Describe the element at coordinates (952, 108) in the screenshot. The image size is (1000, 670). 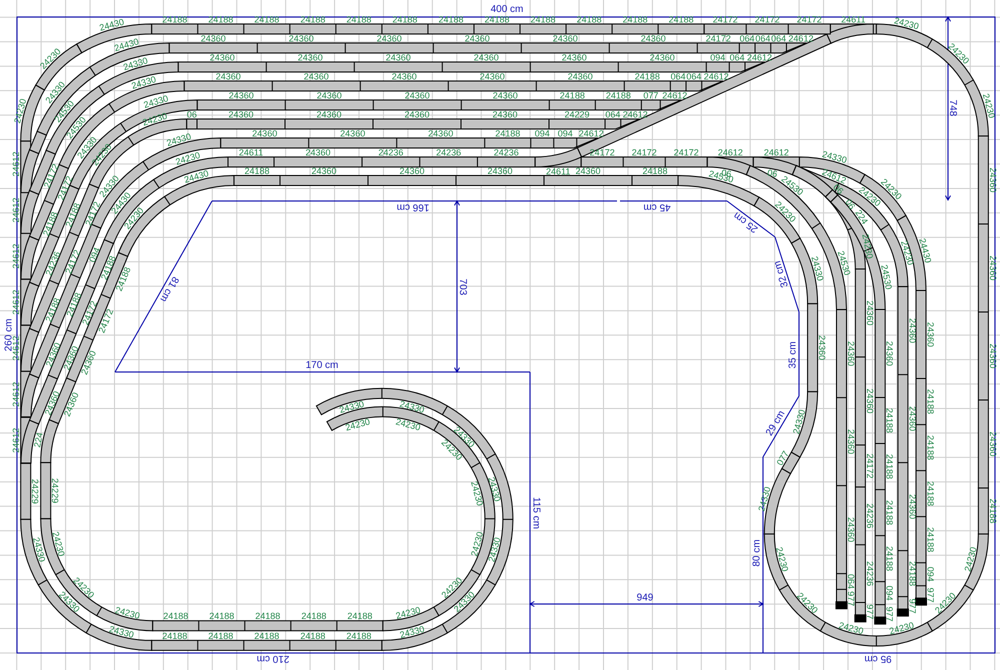
I see `dimension-label: 748` at that location.